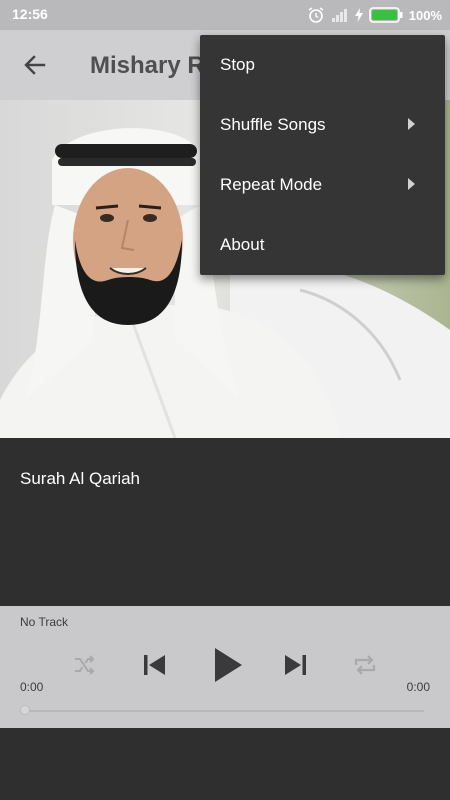 Image resolution: width=450 pixels, height=800 pixels. What do you see at coordinates (316, 15) in the screenshot?
I see `alarm-icon` at bounding box center [316, 15].